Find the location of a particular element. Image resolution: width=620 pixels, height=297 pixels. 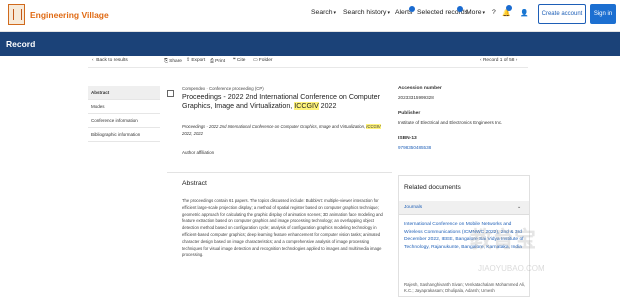

selected-records-badge is located at coordinates (460, 9).